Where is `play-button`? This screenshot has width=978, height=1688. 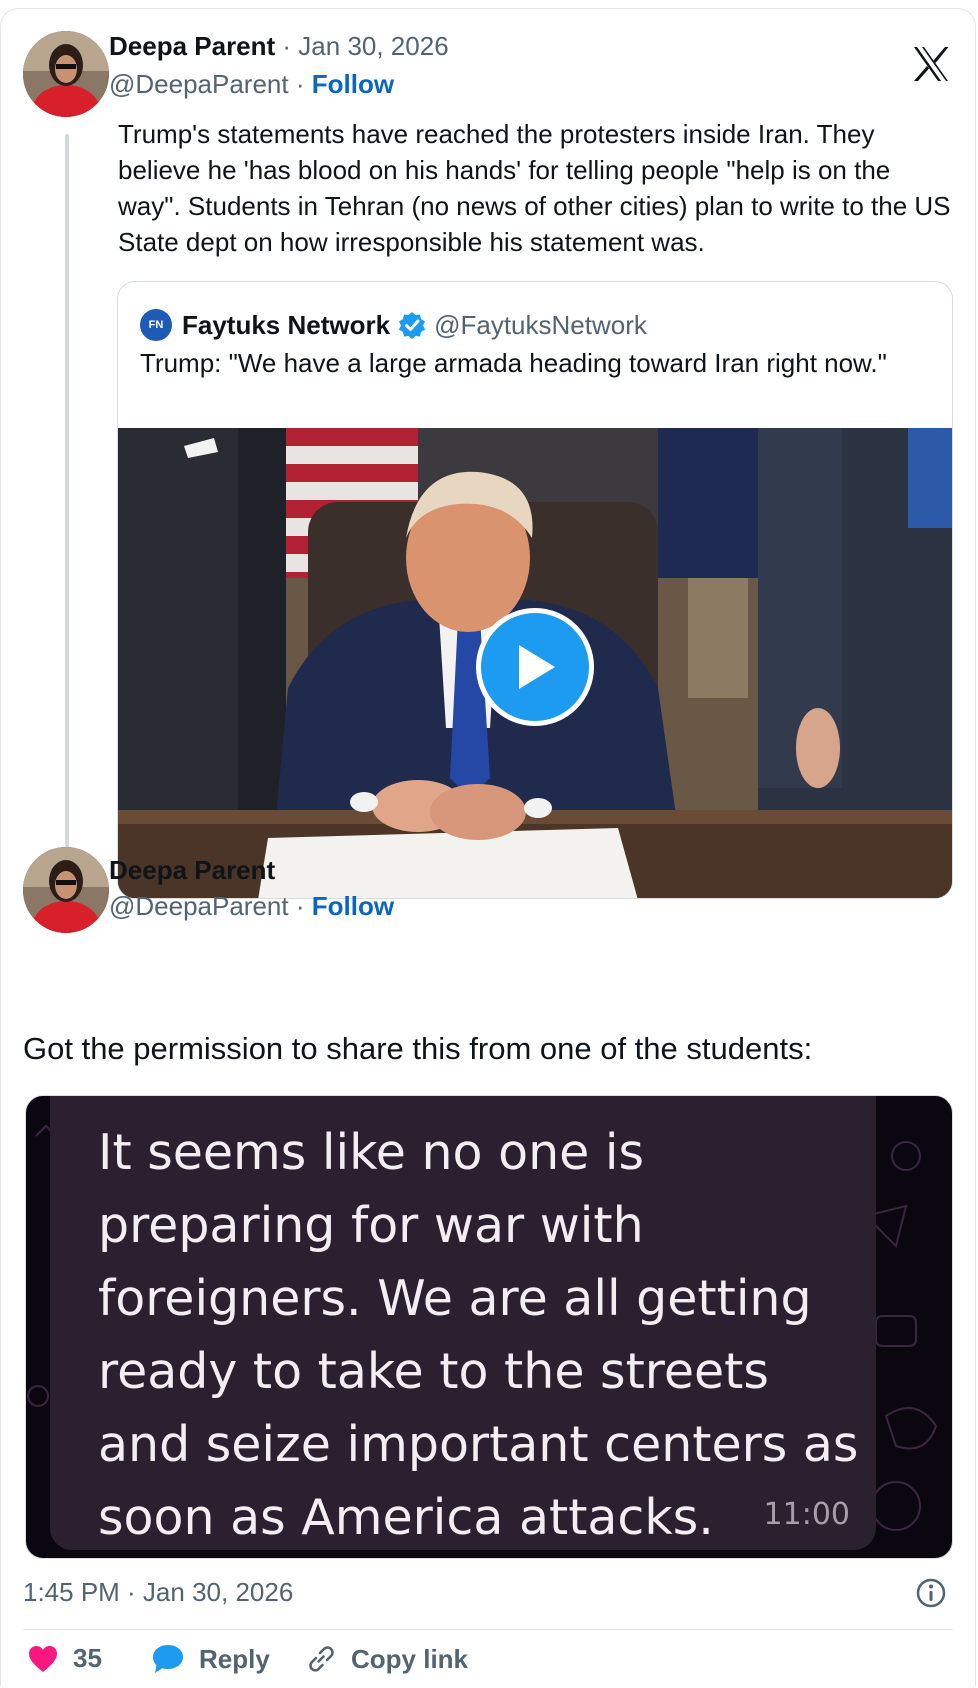 play-button is located at coordinates (535, 667).